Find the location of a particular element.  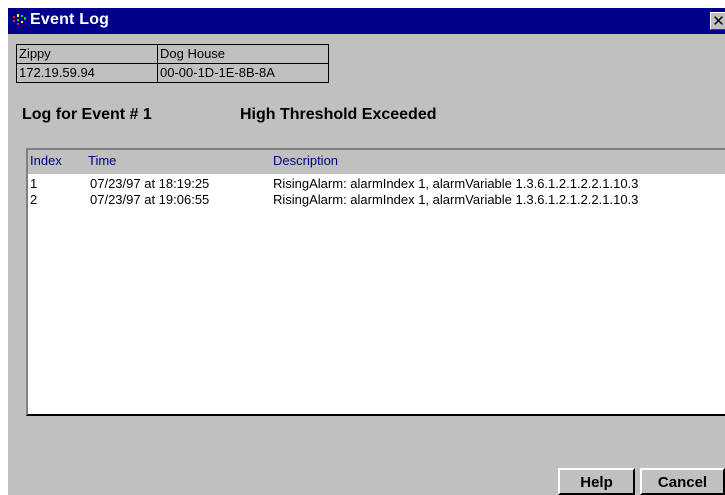

row-index: 1 is located at coordinates (34, 183).